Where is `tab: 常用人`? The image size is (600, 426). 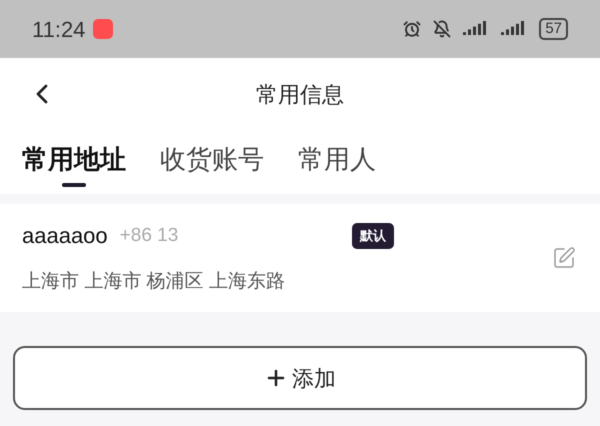 tab: 常用人 is located at coordinates (337, 165).